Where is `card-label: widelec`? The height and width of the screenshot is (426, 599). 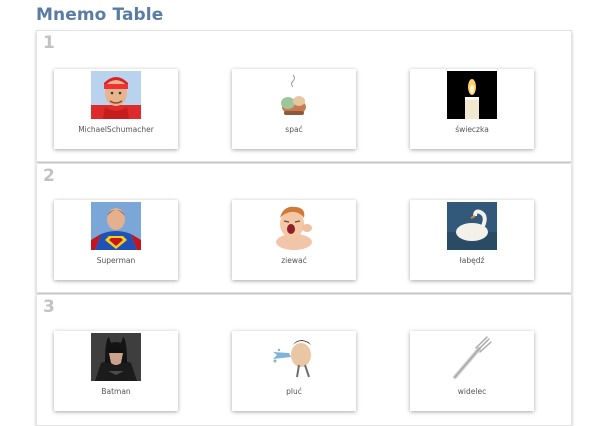
card-label: widelec is located at coordinates (472, 391).